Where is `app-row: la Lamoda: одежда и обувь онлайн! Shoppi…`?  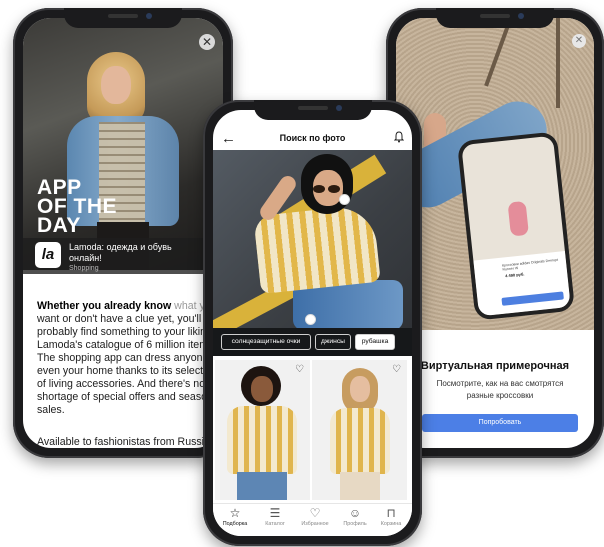
app-row: la Lamoda: одежда и обувь онлайн! Shoppi… is located at coordinates (123, 256).